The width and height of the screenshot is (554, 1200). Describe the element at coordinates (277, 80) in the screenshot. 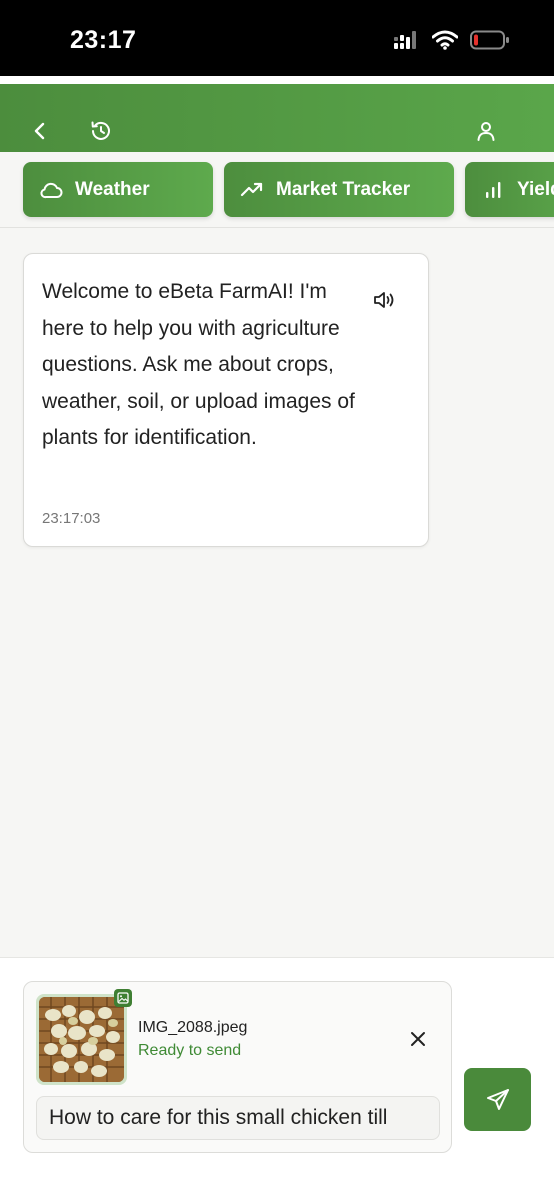

I see `status-divider` at that location.